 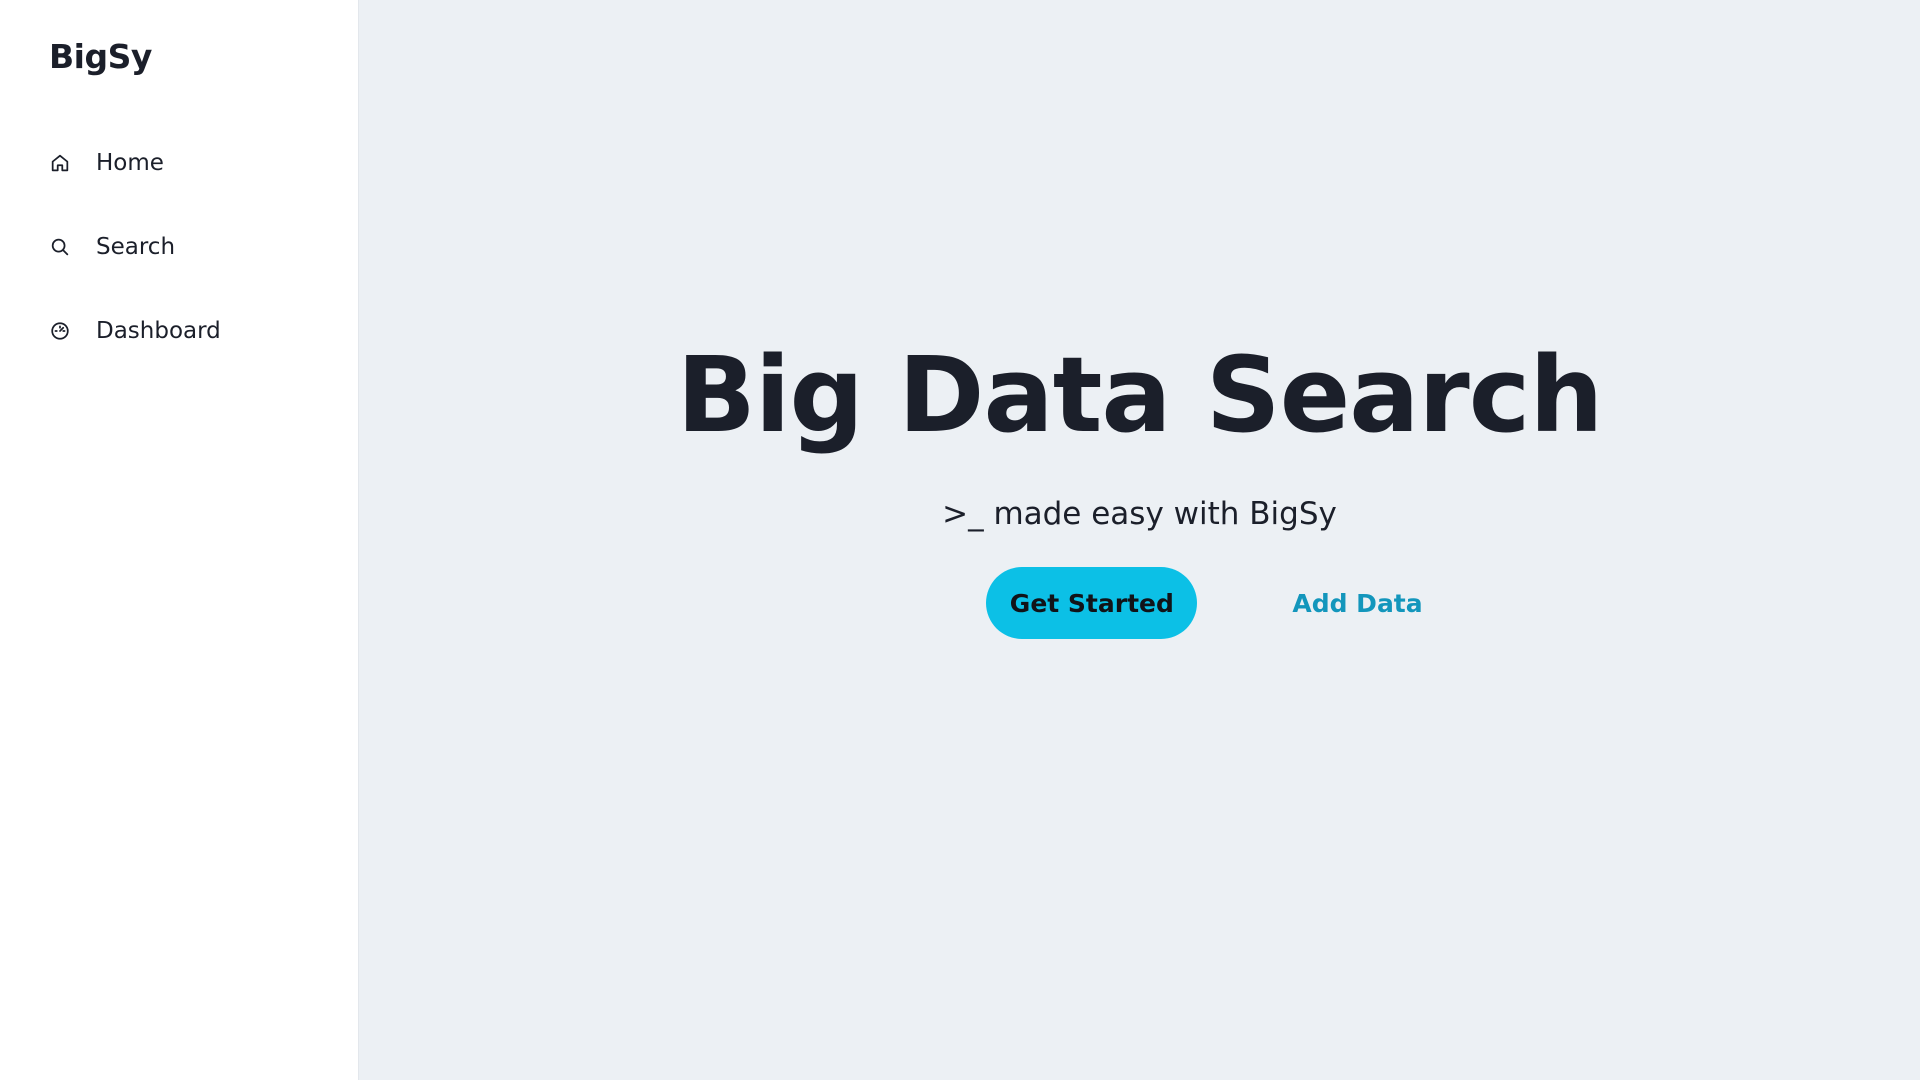 What do you see at coordinates (1357, 603) in the screenshot?
I see `add-data-link: Add Data` at bounding box center [1357, 603].